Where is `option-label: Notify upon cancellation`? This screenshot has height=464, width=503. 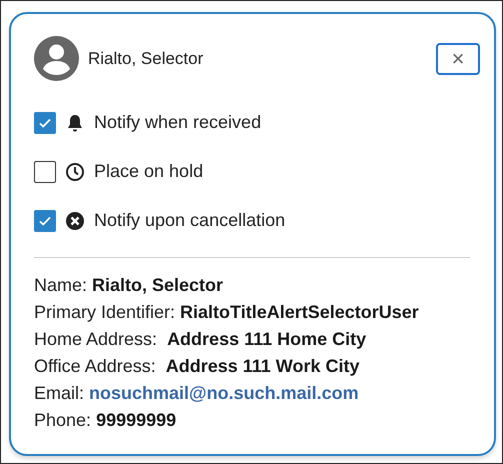 option-label: Notify upon cancellation is located at coordinates (190, 221).